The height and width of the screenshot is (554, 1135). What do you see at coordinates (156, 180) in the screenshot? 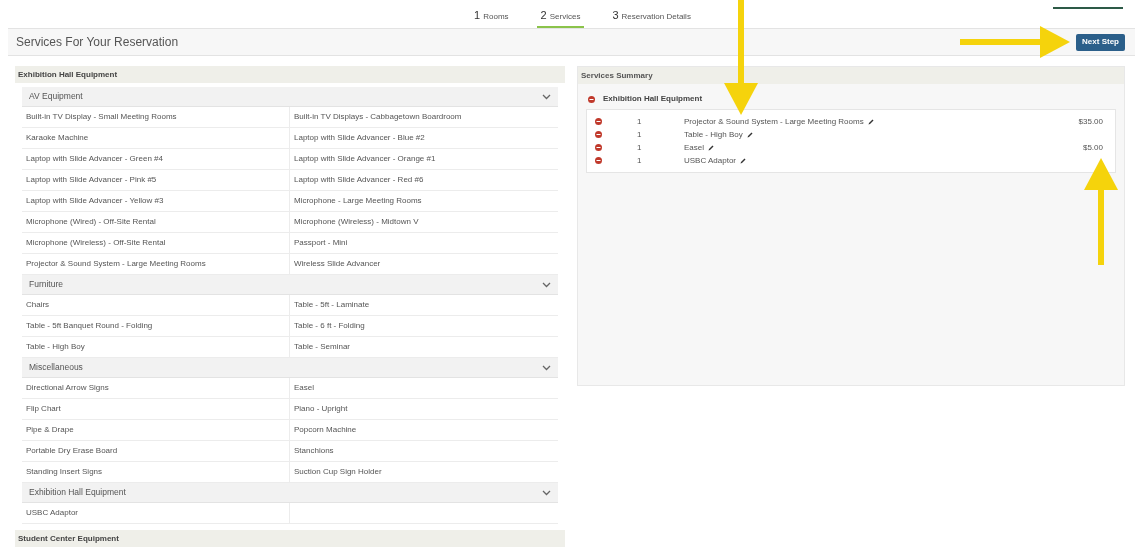
I see `service-item: Laptop with Slide Advancer - Pink #5` at bounding box center [156, 180].